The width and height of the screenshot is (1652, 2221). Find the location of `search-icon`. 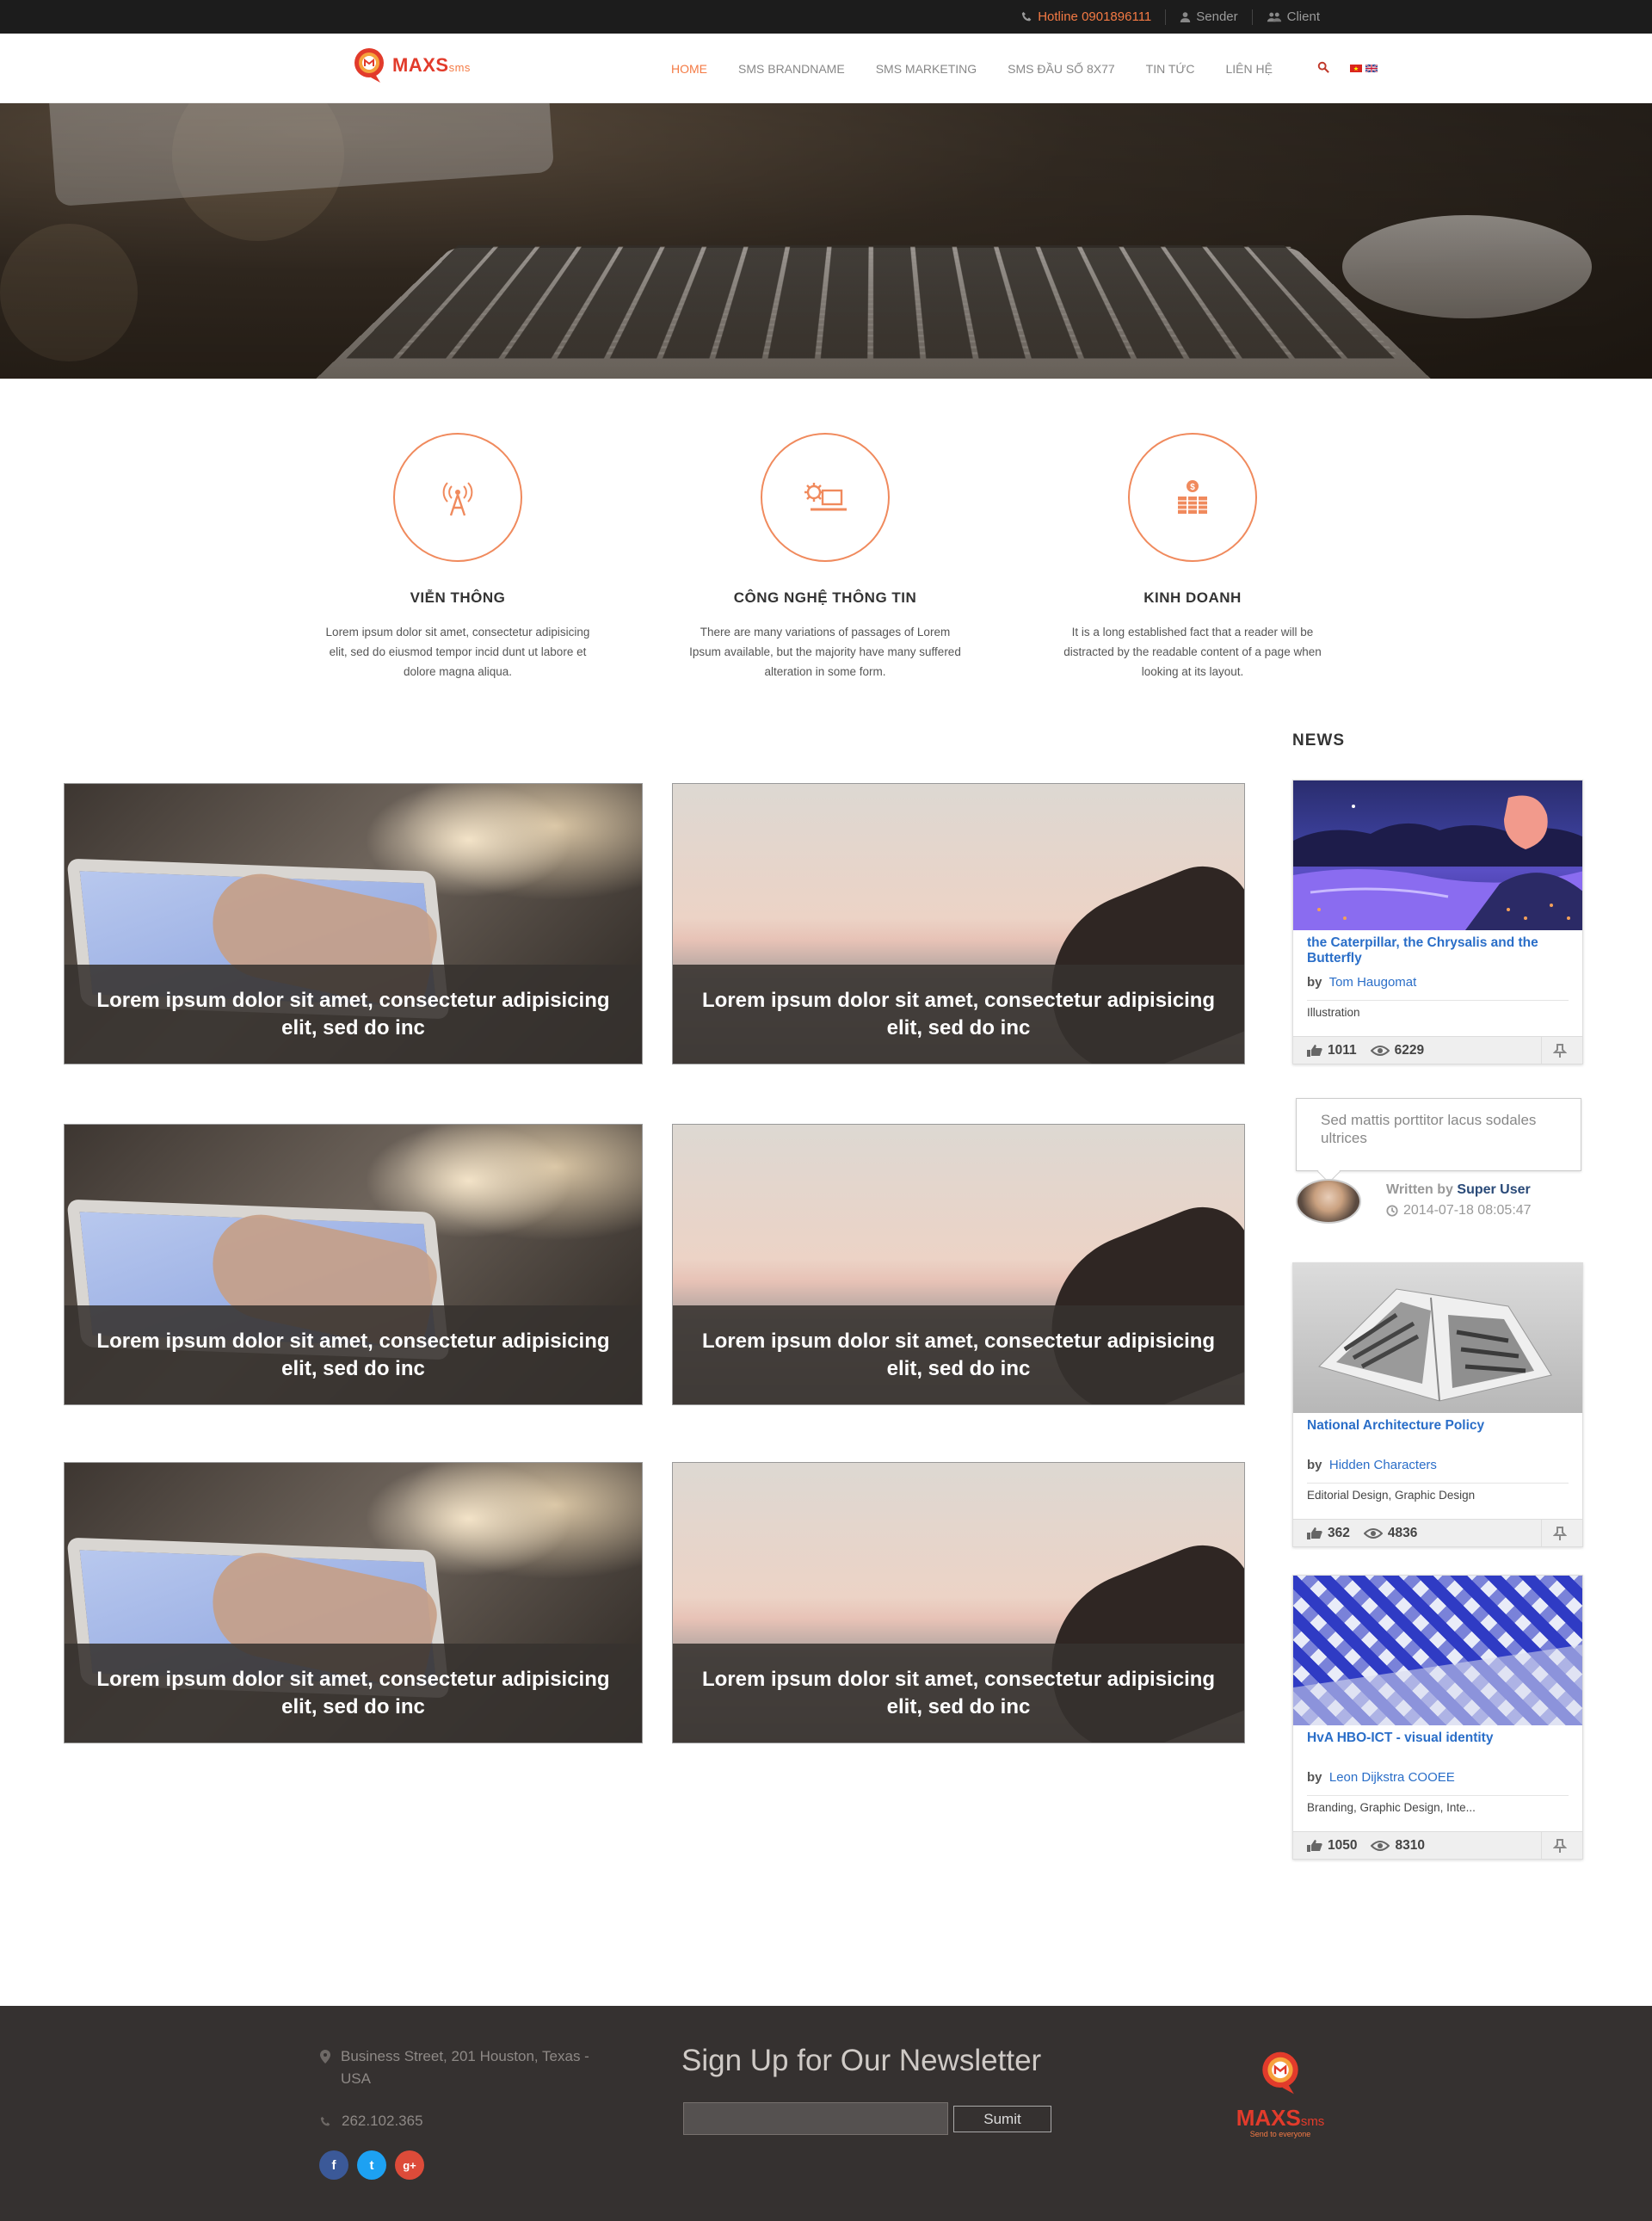

search-icon is located at coordinates (1323, 67).